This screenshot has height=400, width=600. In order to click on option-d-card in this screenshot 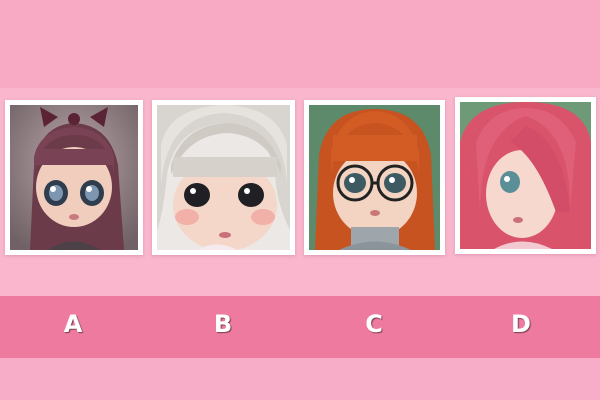, I will do `click(525, 175)`.